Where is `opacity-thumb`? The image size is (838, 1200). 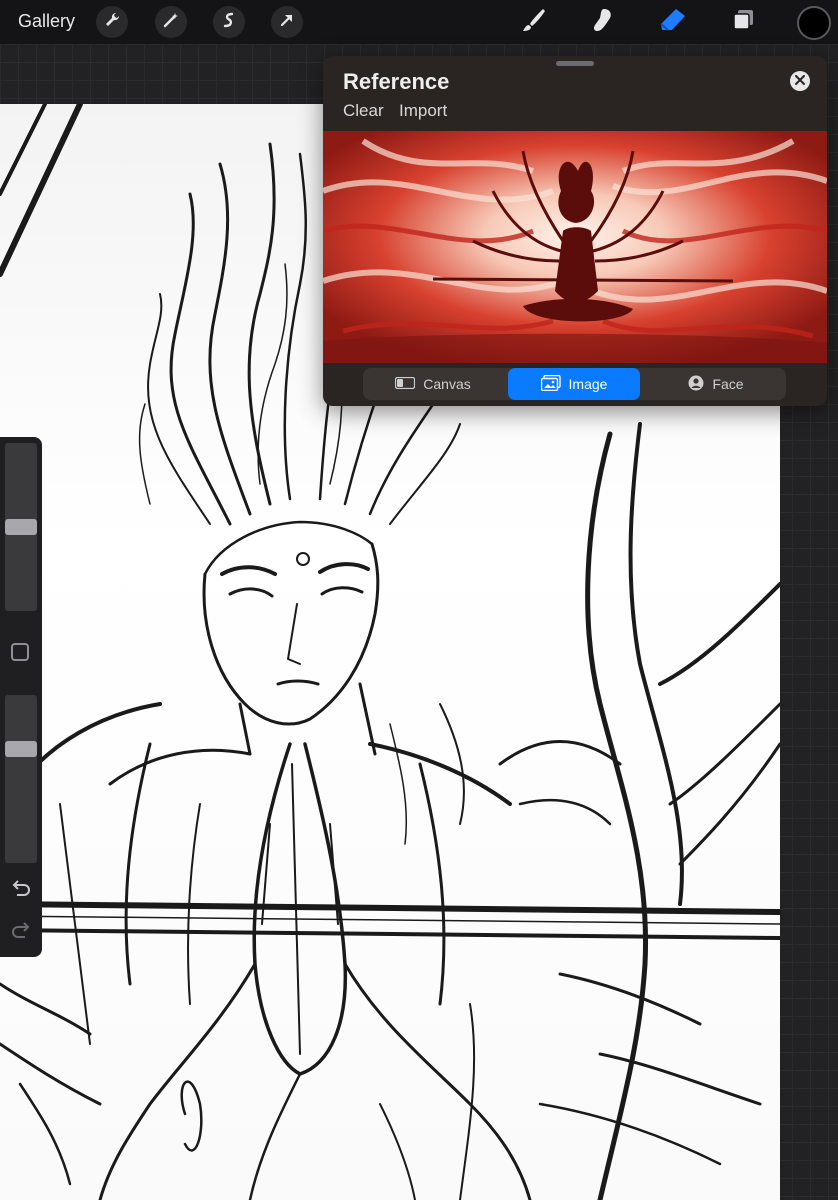
opacity-thumb is located at coordinates (21, 749).